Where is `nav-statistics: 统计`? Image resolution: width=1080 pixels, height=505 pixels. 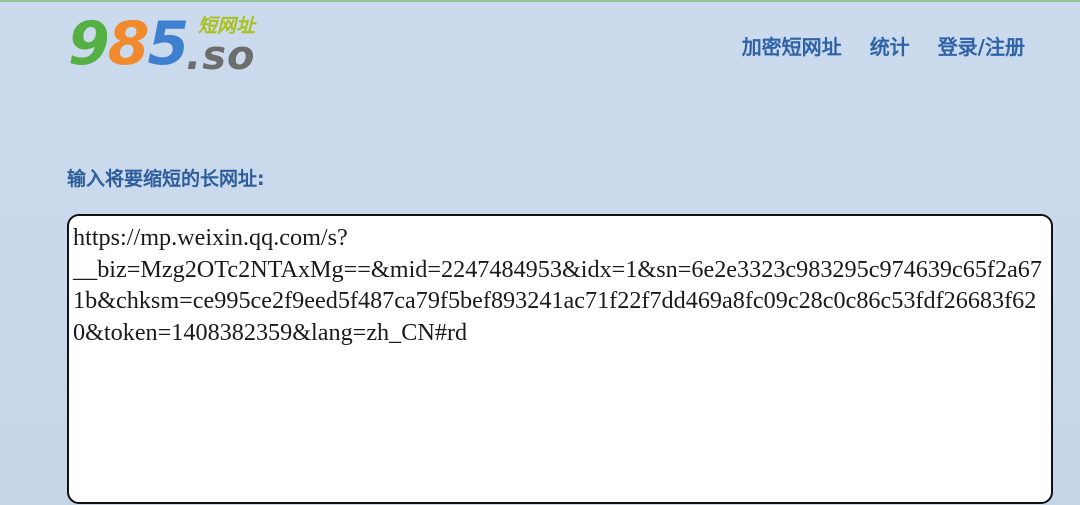
nav-statistics: 统计 is located at coordinates (890, 47).